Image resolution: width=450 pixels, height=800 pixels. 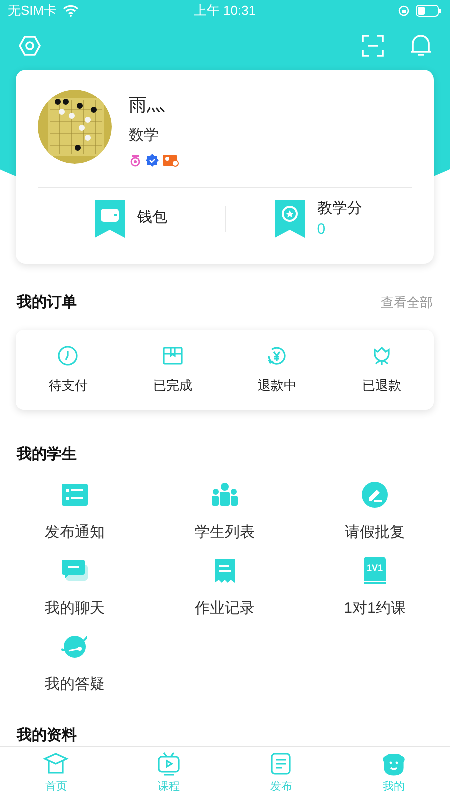 I want to click on verified-badge-icon, so click(x=152, y=160).